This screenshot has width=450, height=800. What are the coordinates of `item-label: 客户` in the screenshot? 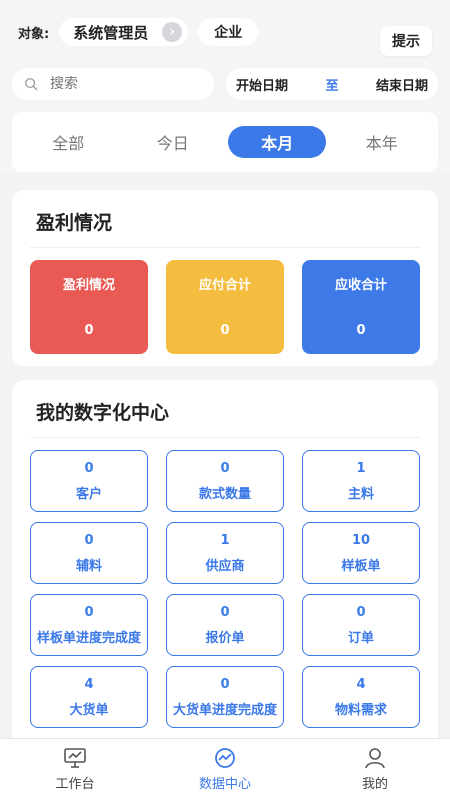 It's located at (88, 494).